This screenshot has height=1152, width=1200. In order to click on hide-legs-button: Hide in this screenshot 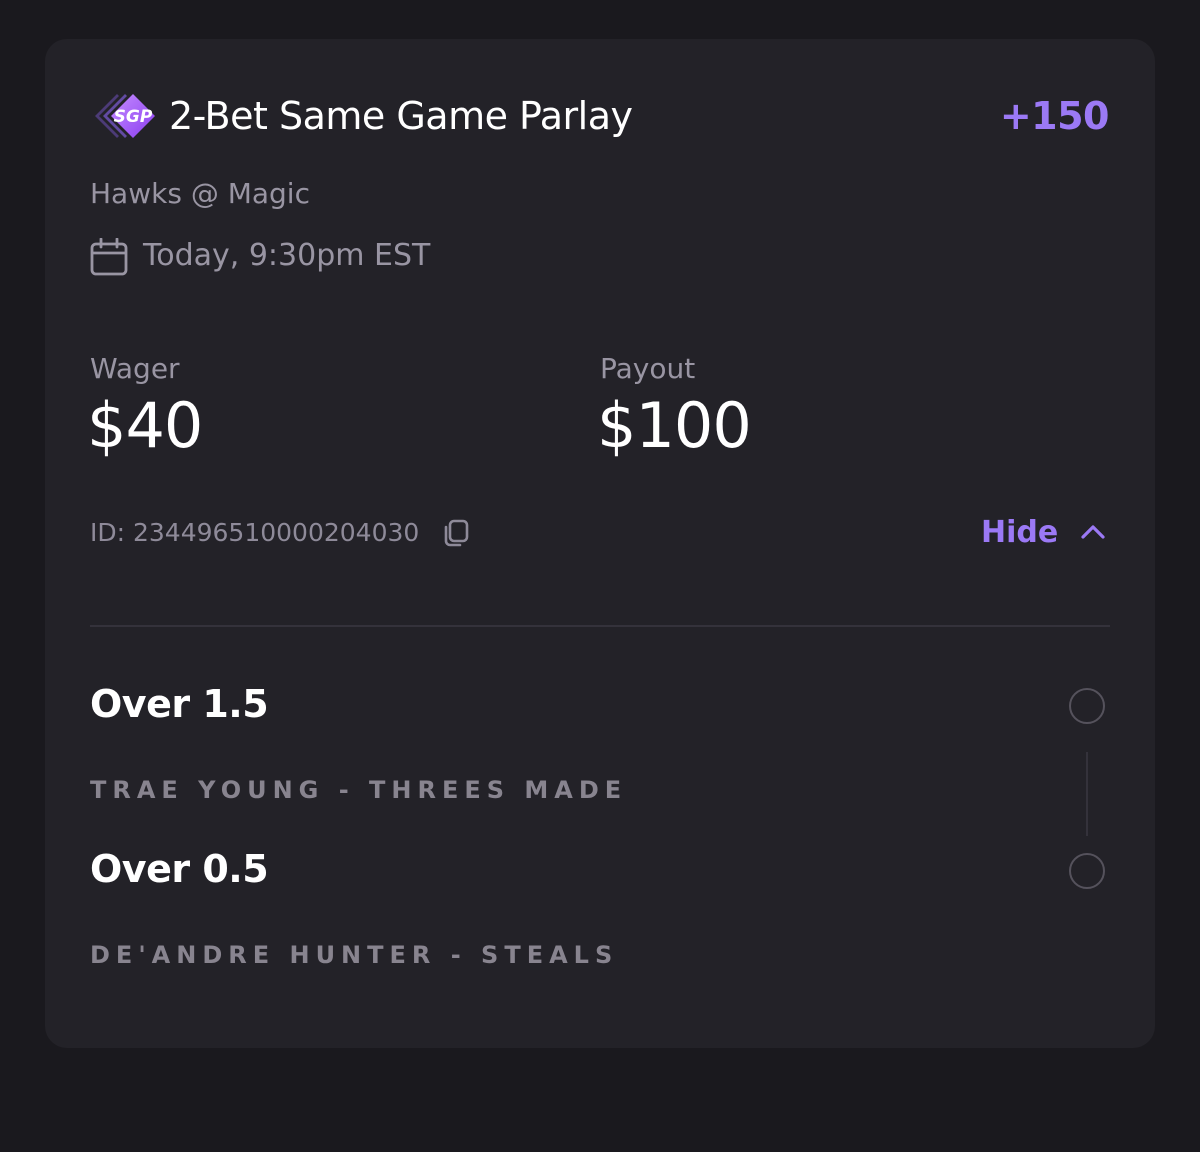, I will do `click(1046, 532)`.